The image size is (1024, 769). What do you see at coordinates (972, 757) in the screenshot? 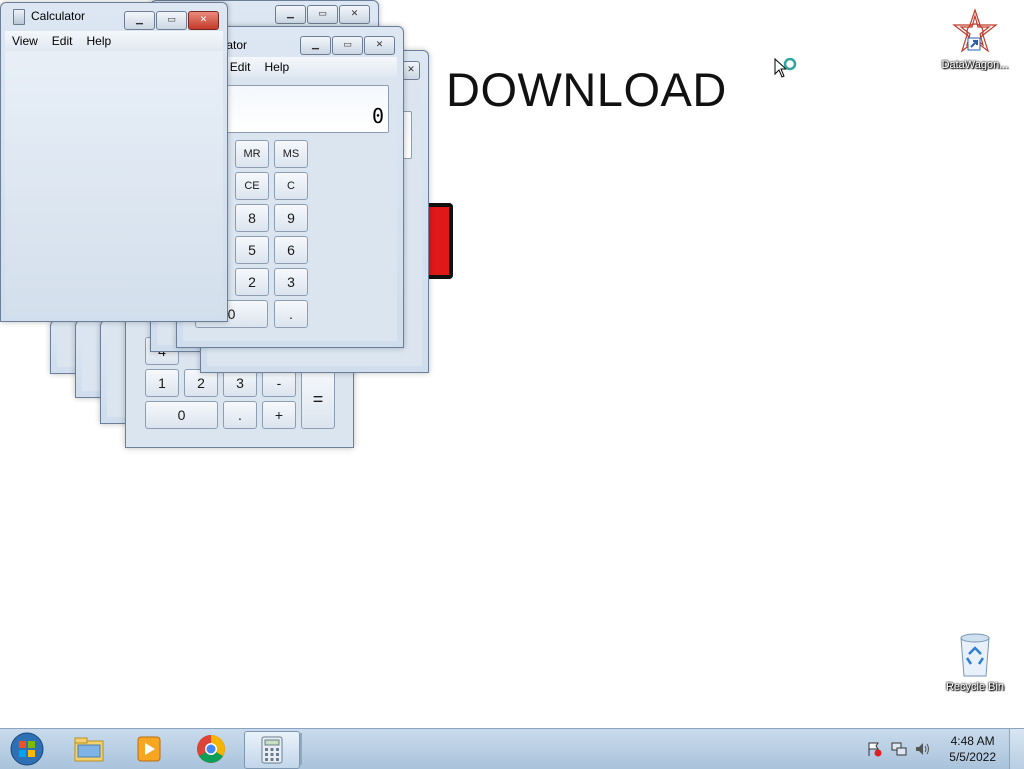
I see `clock-date: 5/5/2022` at bounding box center [972, 757].